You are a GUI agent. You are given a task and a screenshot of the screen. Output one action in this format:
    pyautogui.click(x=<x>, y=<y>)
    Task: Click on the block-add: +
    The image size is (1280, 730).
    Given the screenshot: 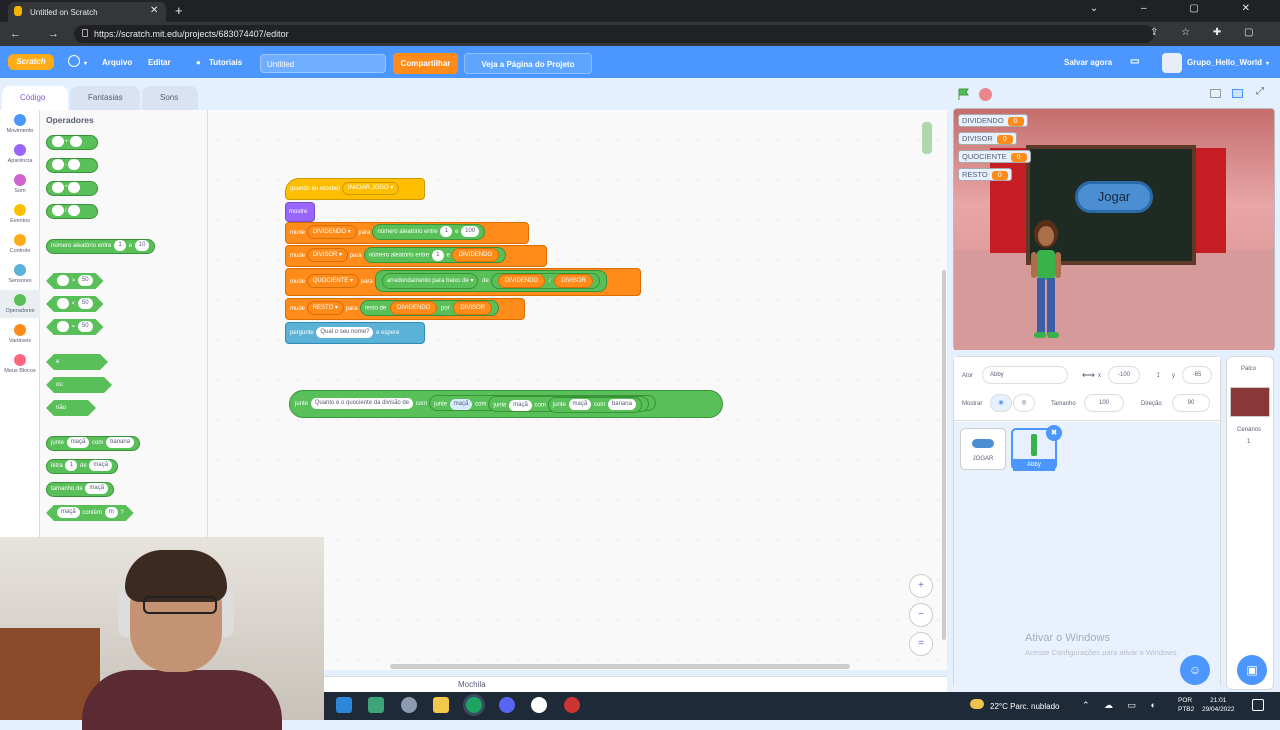 What is the action you would take?
    pyautogui.click(x=72, y=142)
    